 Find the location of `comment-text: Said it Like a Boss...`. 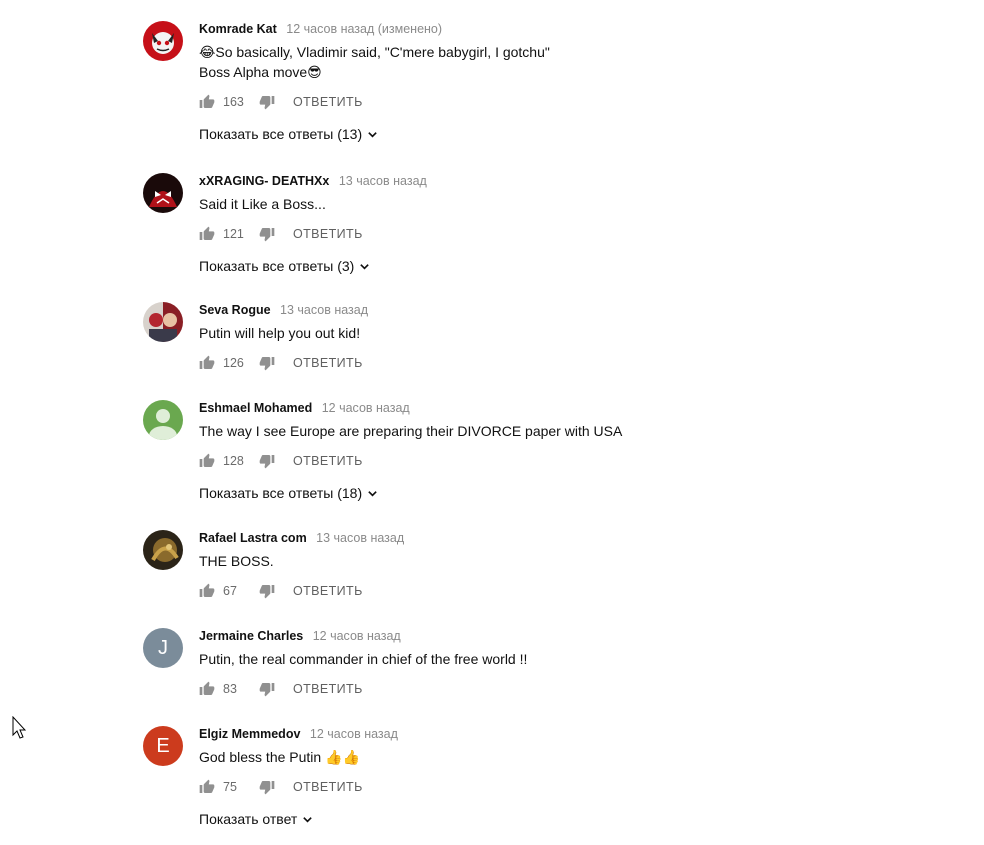

comment-text: Said it Like a Boss... is located at coordinates (262, 204).